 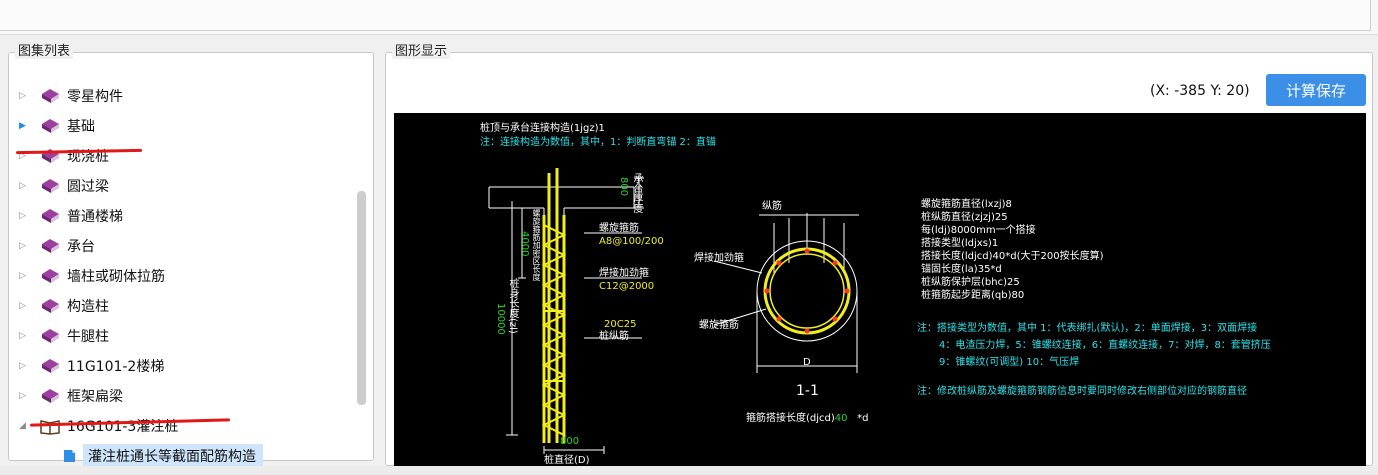 I want to click on value-welded-hoop: C12@2000, so click(x=627, y=286).